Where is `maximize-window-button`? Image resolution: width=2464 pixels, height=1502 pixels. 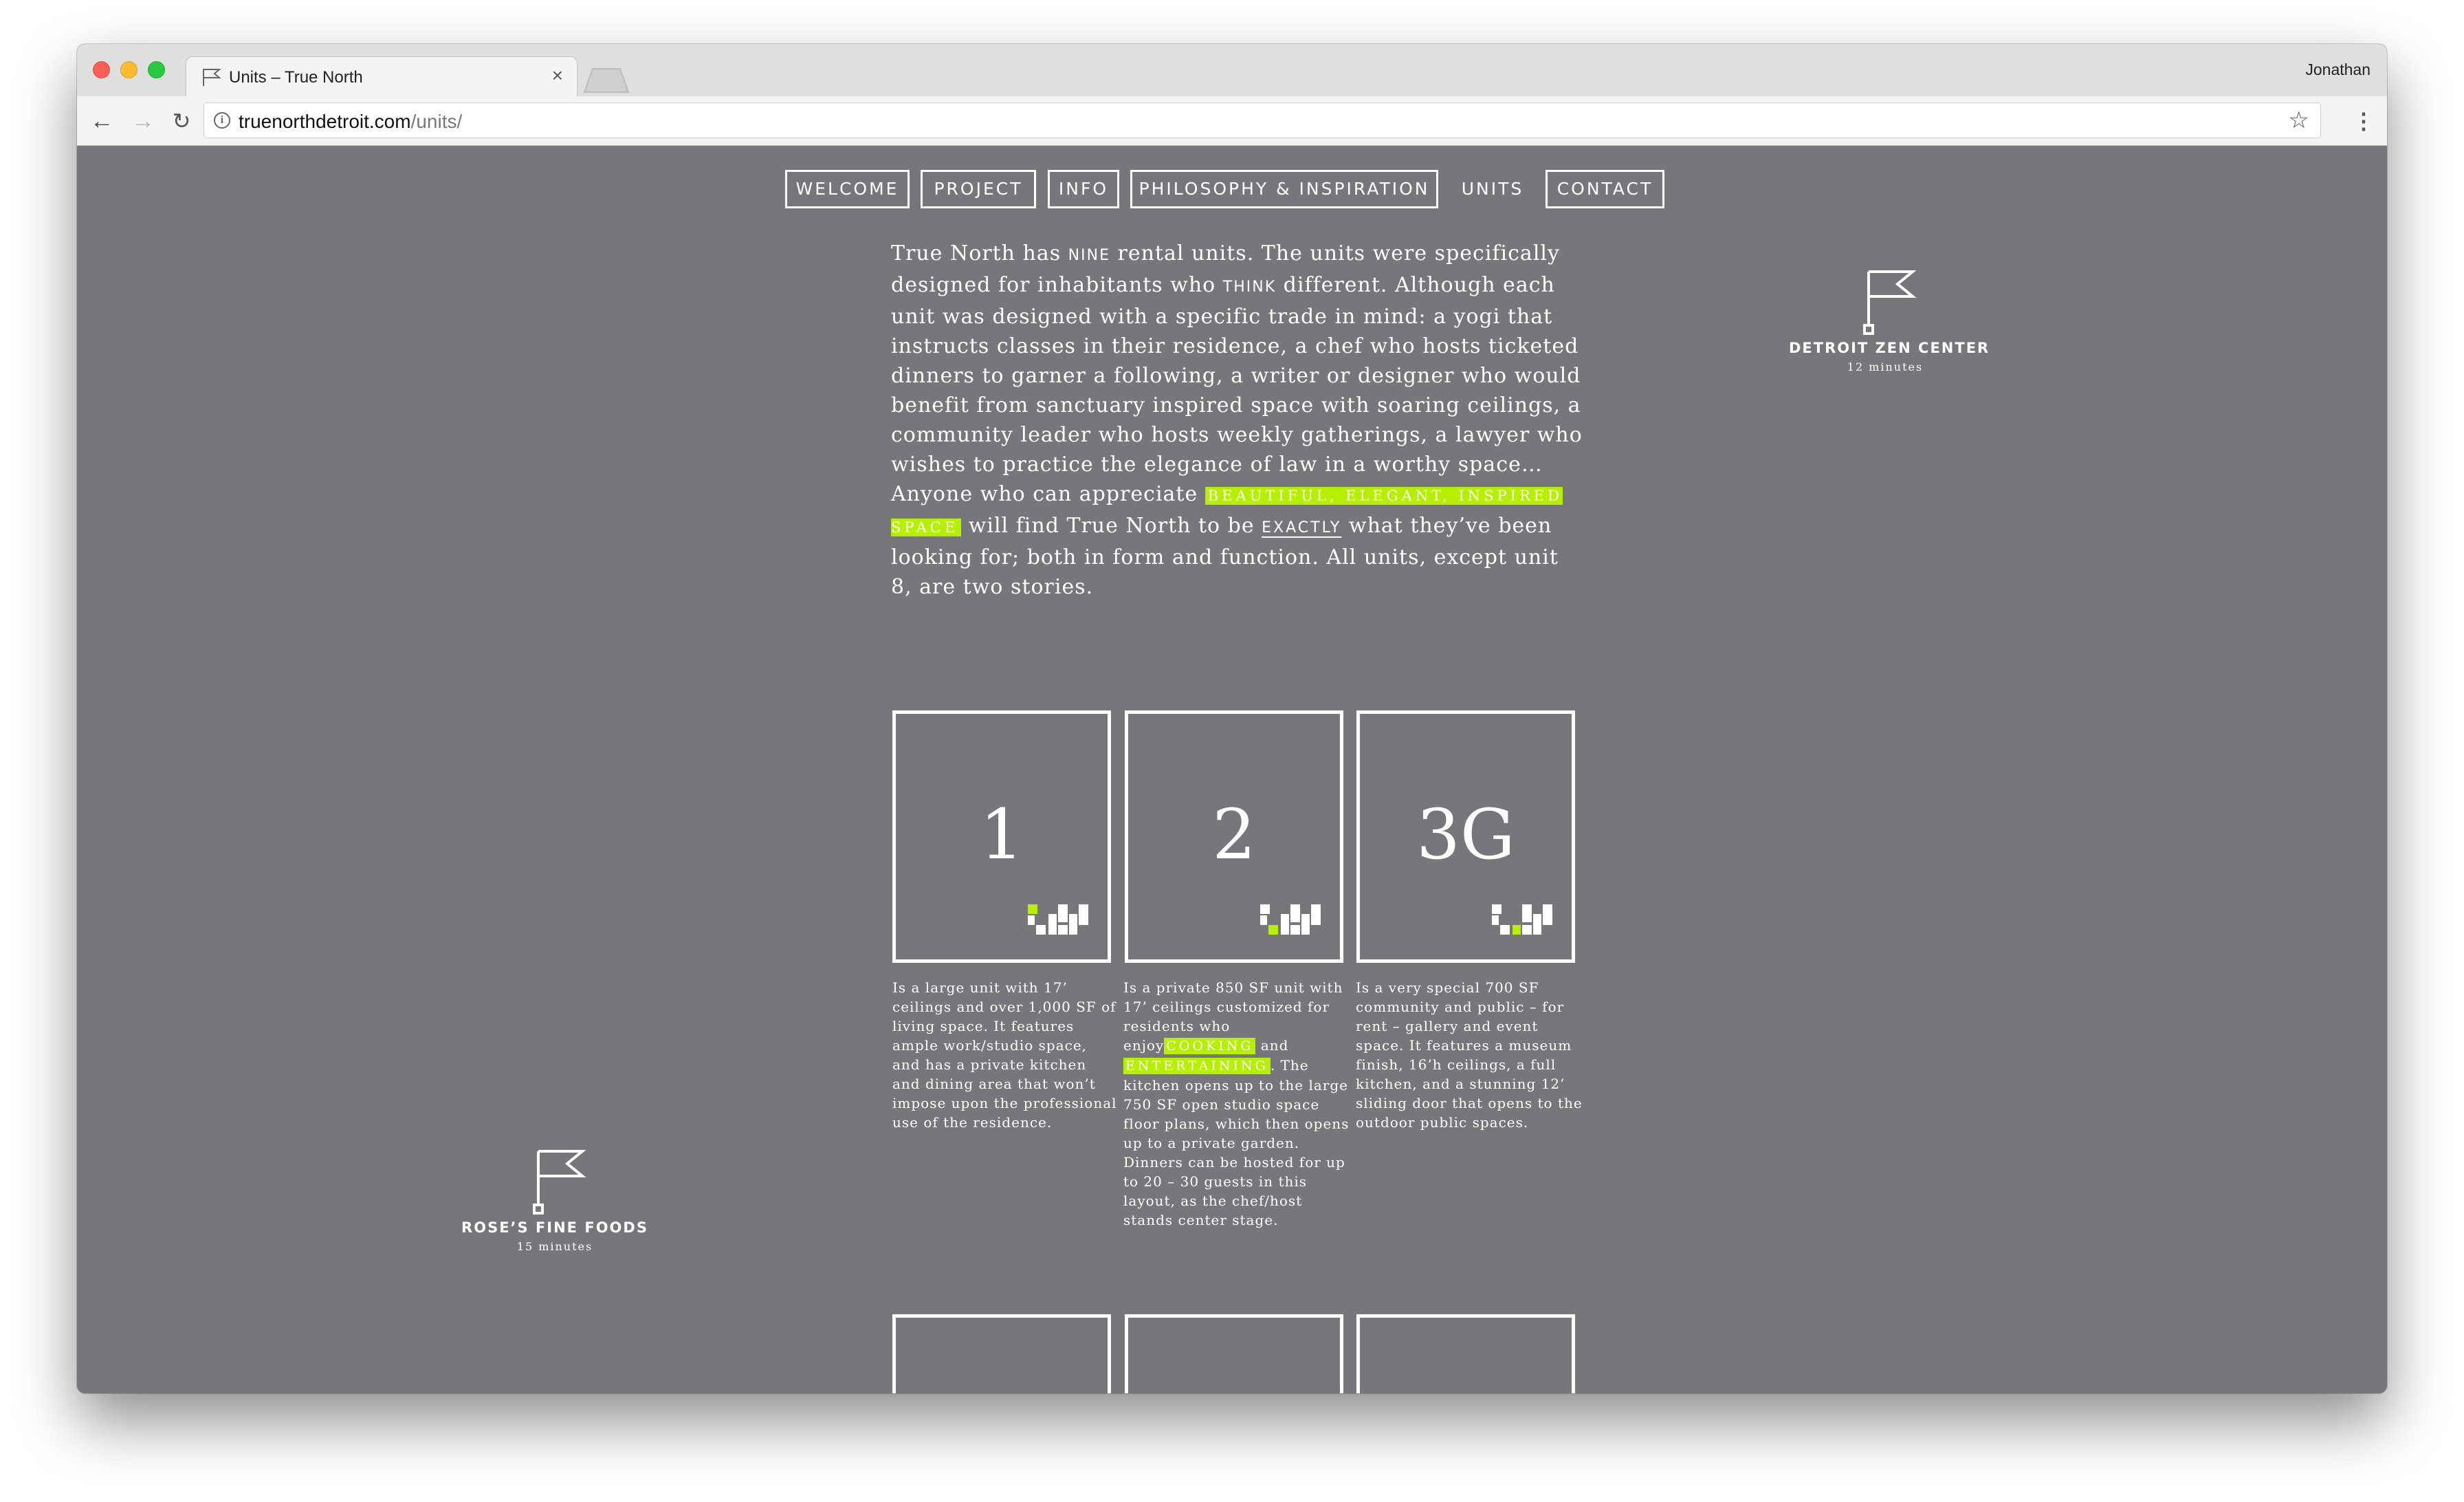
maximize-window-button is located at coordinates (156, 69).